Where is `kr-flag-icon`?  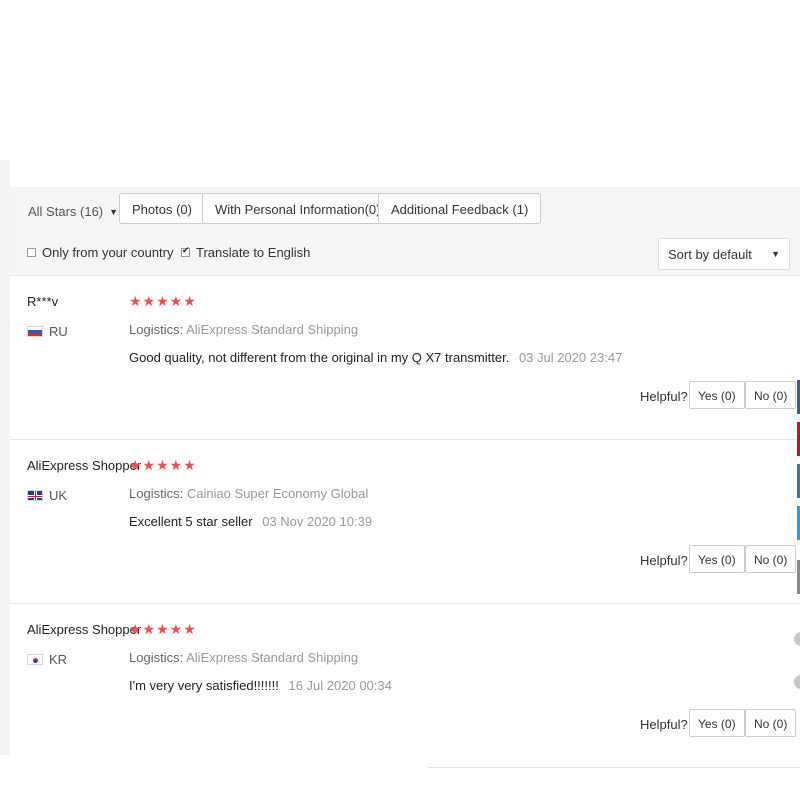 kr-flag-icon is located at coordinates (35, 659).